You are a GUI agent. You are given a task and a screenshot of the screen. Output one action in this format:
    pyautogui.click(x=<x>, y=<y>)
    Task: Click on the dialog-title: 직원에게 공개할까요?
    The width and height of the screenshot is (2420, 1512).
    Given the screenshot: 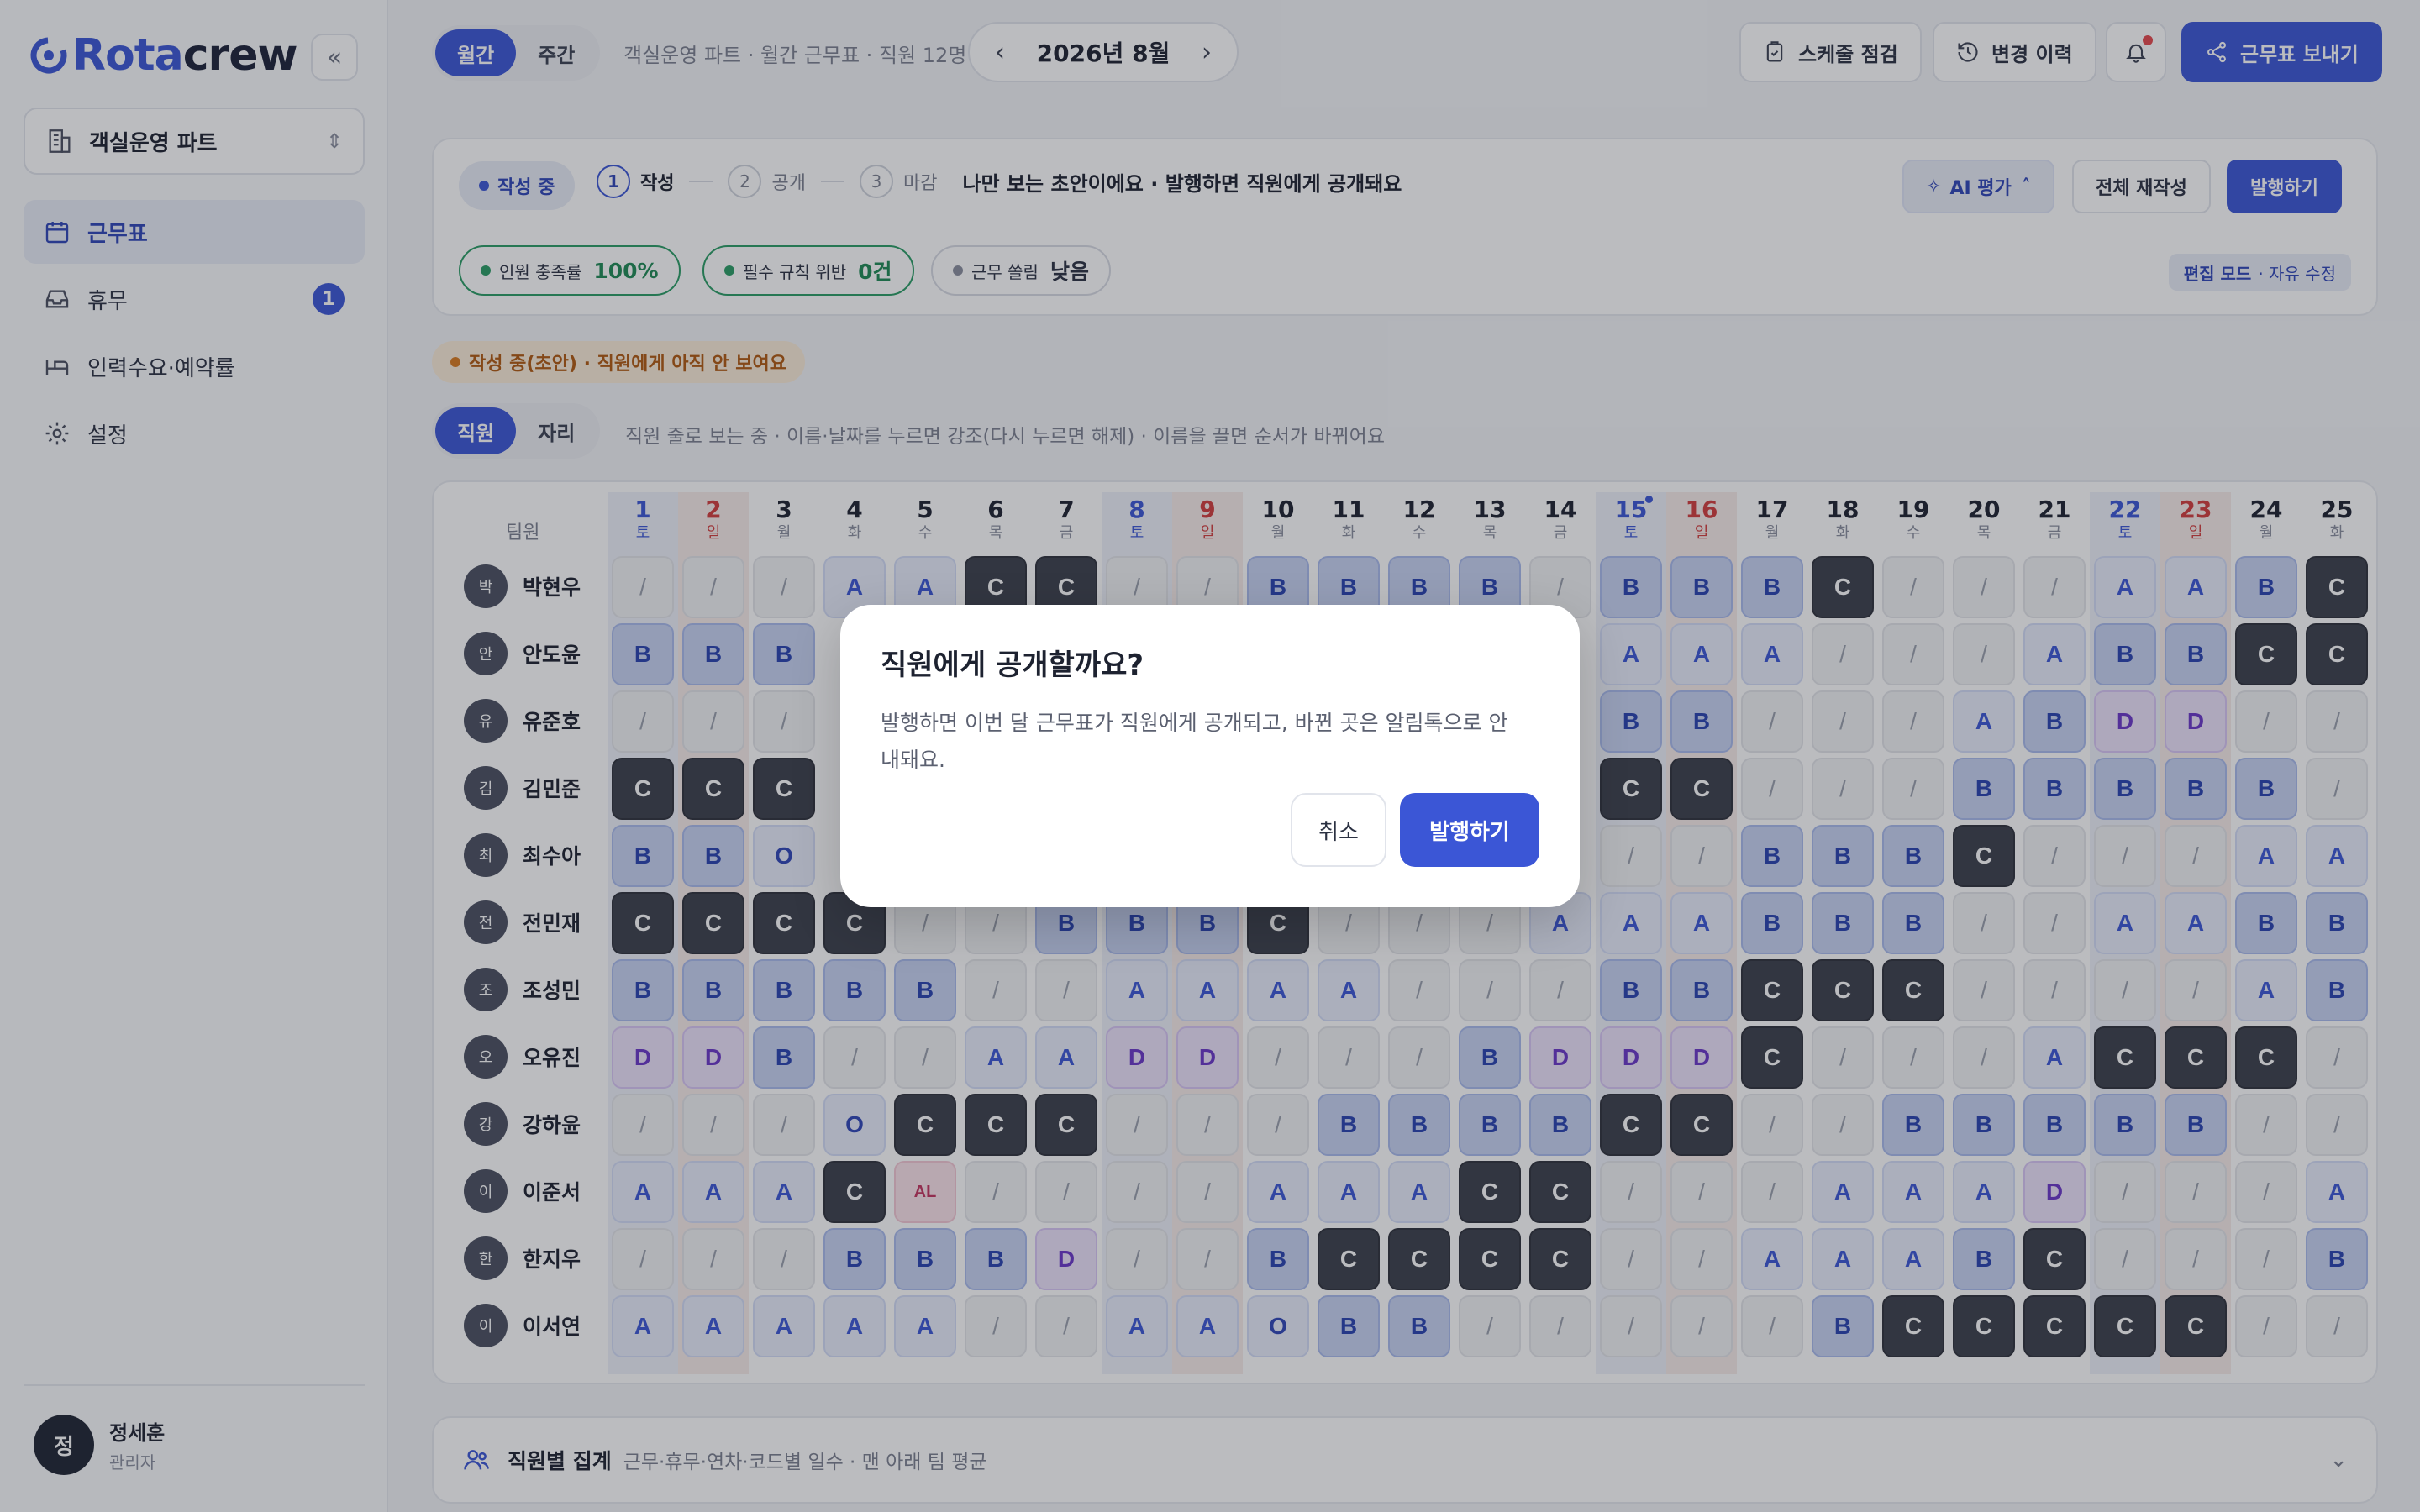 What is the action you would take?
    pyautogui.click(x=1013, y=665)
    